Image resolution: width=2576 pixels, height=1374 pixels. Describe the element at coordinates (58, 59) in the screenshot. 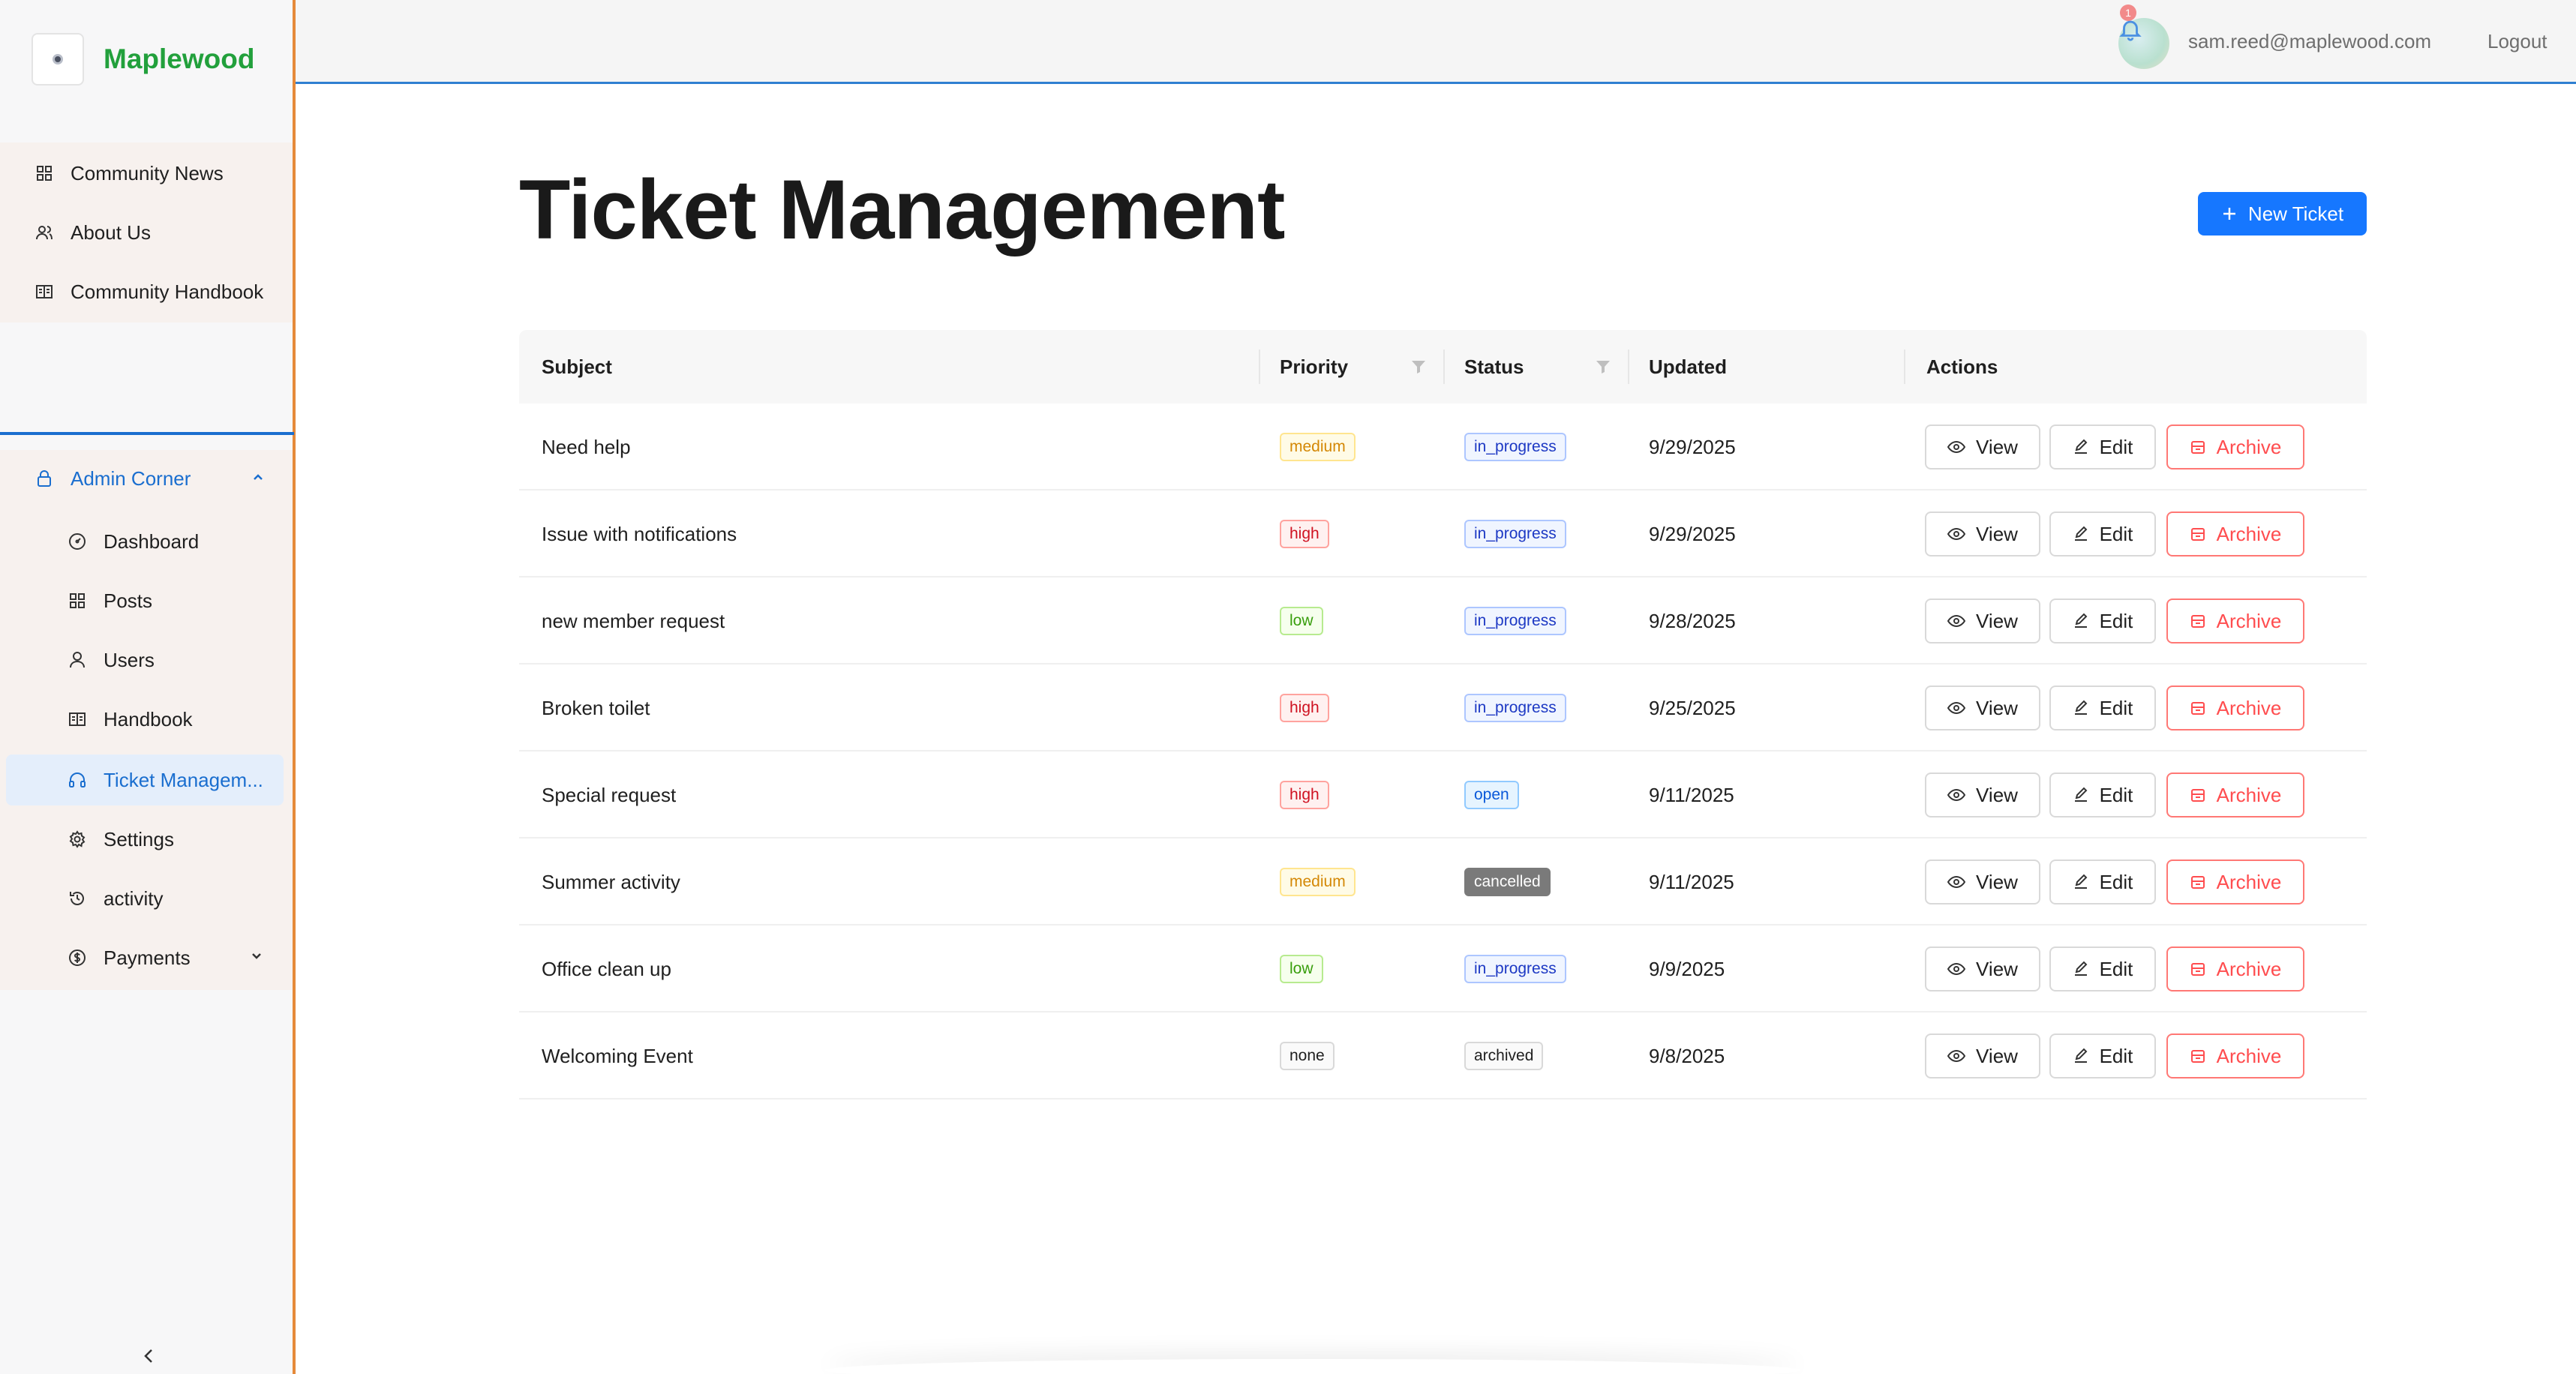

I see `logo` at that location.